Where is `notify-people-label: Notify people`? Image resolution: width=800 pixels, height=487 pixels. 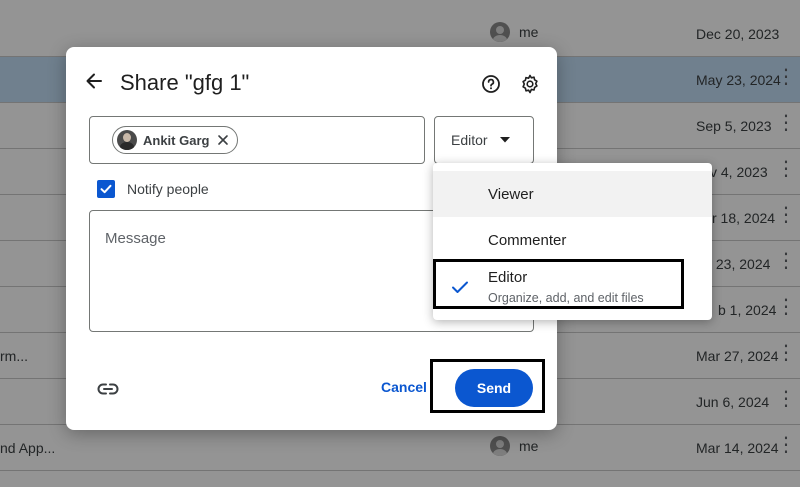
notify-people-label: Notify people is located at coordinates (168, 189).